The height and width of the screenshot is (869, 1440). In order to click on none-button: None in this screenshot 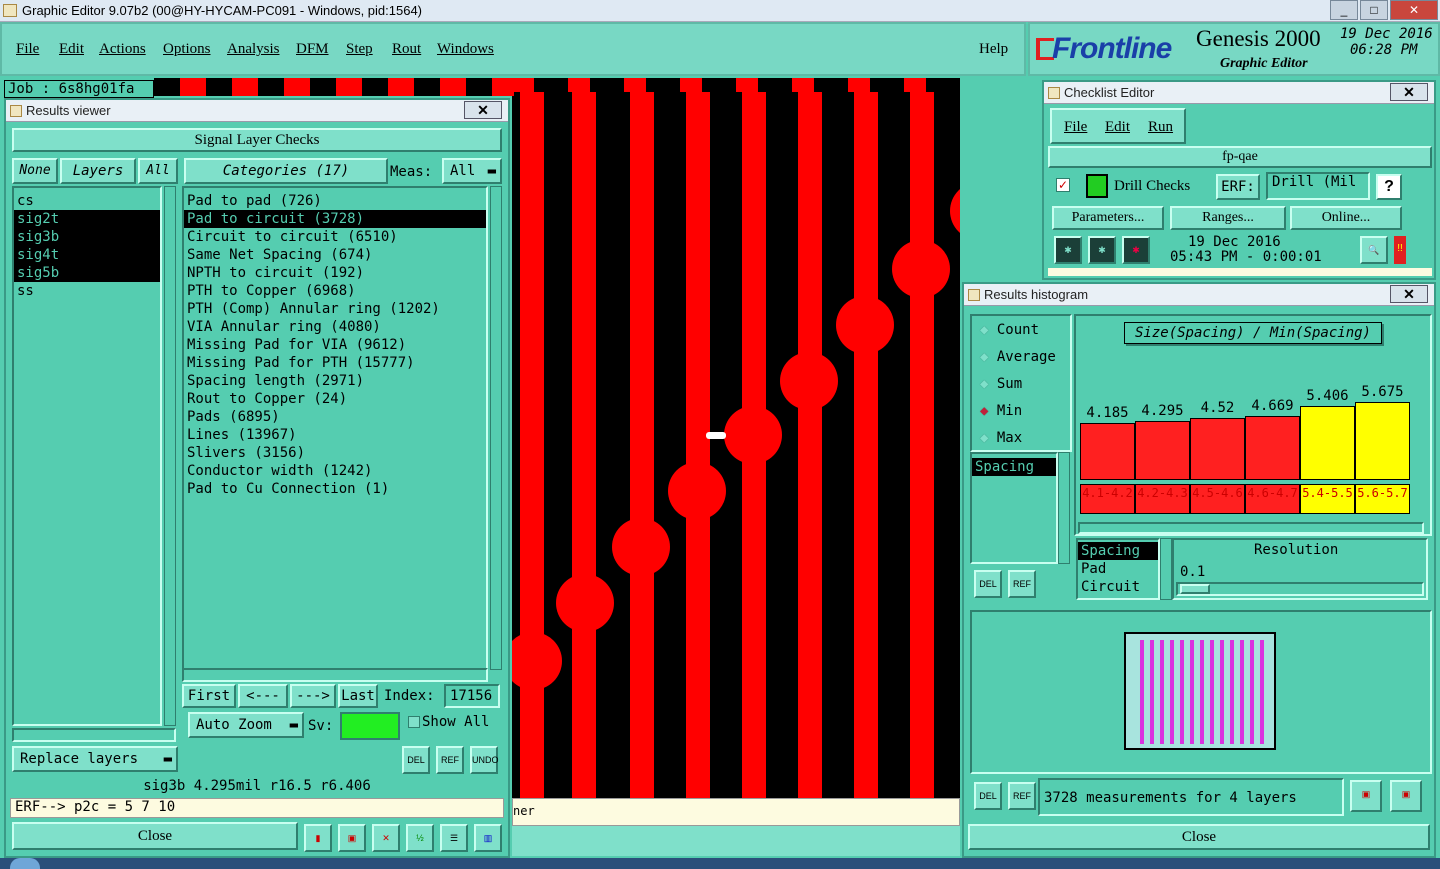, I will do `click(35, 171)`.